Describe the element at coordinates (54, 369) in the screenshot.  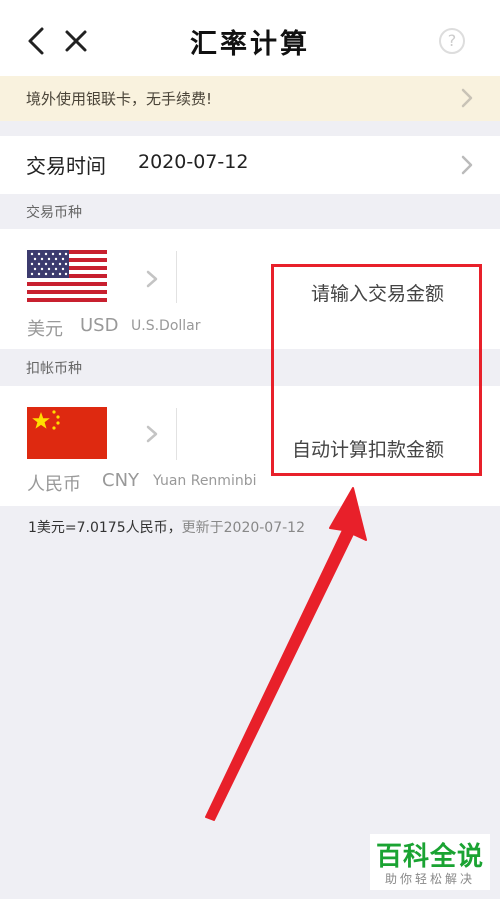
I see `debit-currency-section-label: 扣帐币种` at that location.